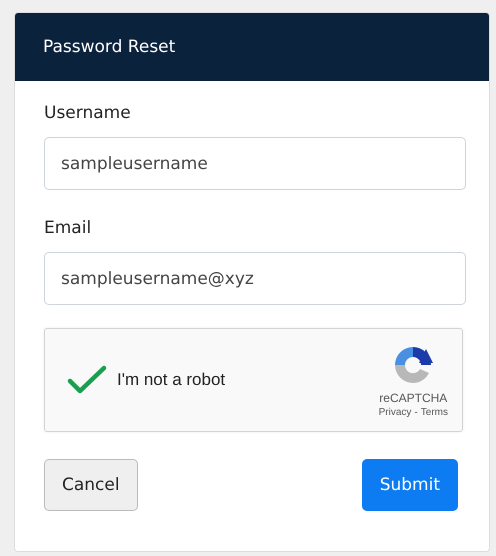 Image resolution: width=496 pixels, height=556 pixels. I want to click on cancel-button: Cancel, so click(91, 485).